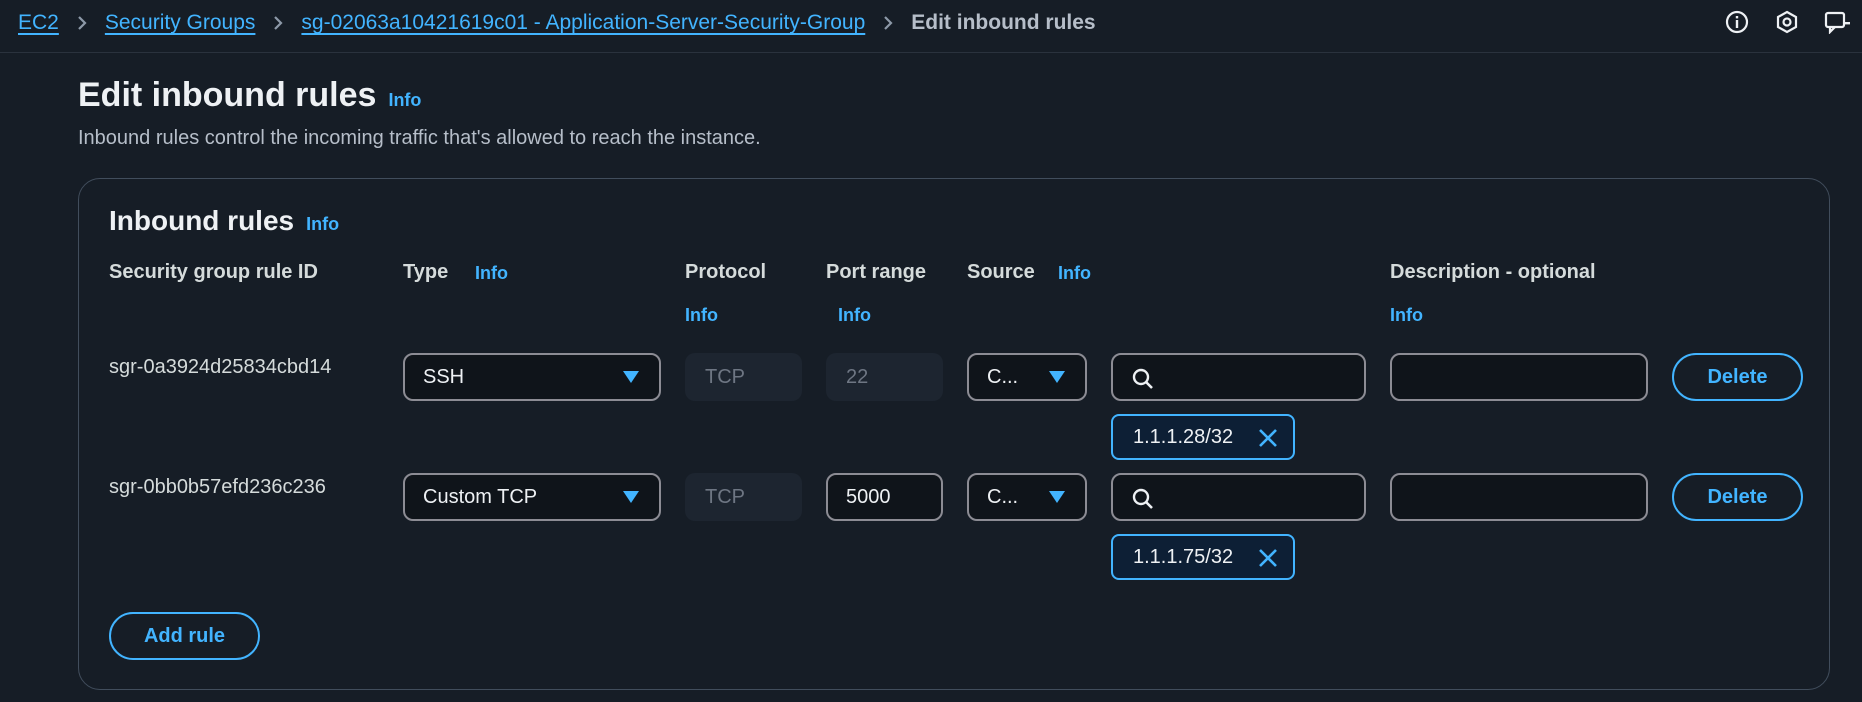 The height and width of the screenshot is (702, 1862). What do you see at coordinates (213, 272) in the screenshot?
I see `column-header-rule-id: Security group rule ID` at bounding box center [213, 272].